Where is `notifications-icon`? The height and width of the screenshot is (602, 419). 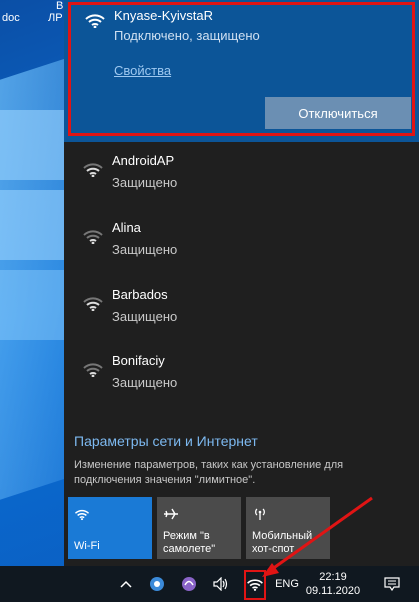 notifications-icon is located at coordinates (392, 584).